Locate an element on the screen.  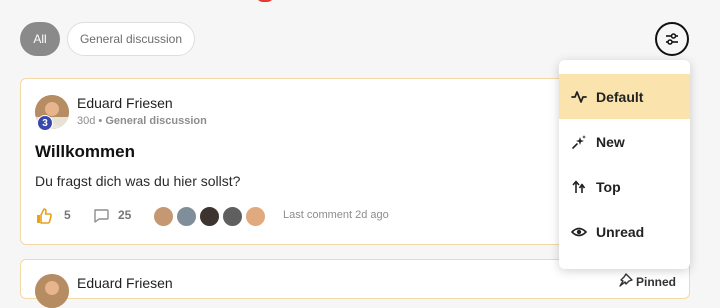
topic-excerpt: Du fragst dich was du hier sollst? is located at coordinates (138, 181).